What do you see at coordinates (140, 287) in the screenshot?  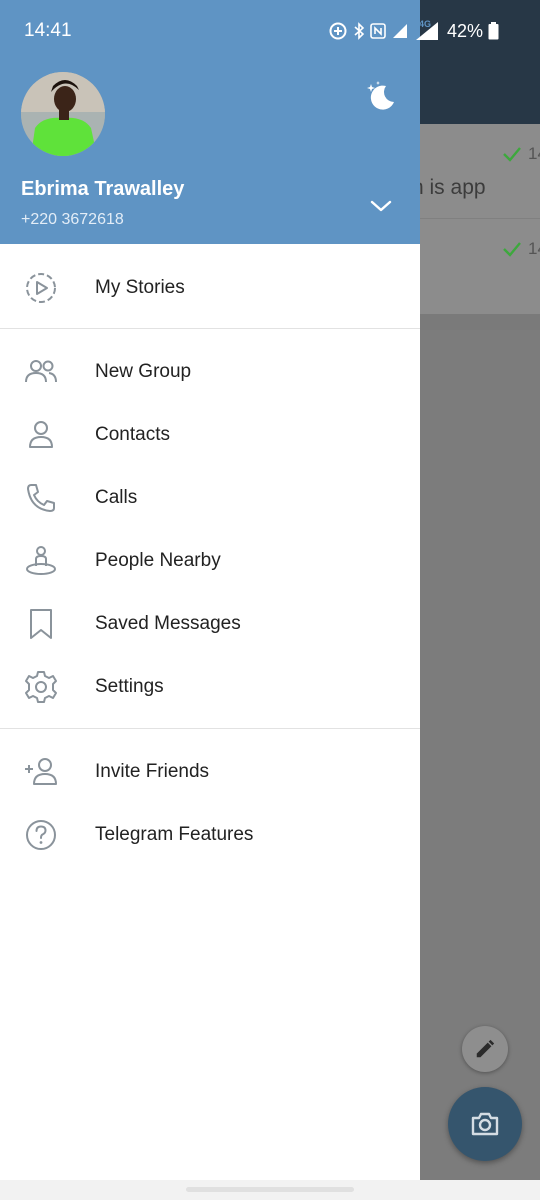 I see `menu-item-label: My Stories` at bounding box center [140, 287].